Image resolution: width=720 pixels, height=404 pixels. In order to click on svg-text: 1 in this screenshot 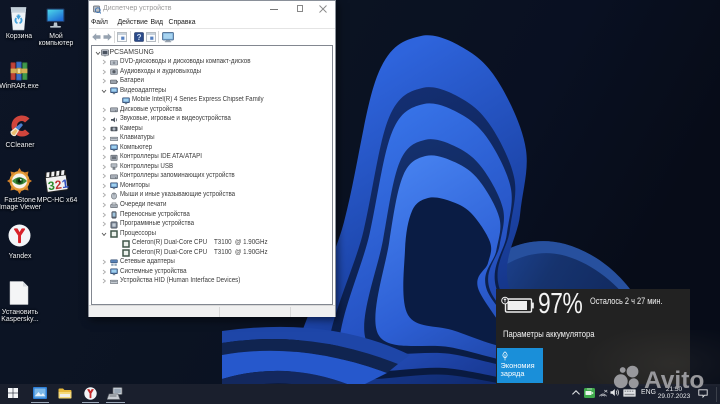, I will do `click(65, 183)`.